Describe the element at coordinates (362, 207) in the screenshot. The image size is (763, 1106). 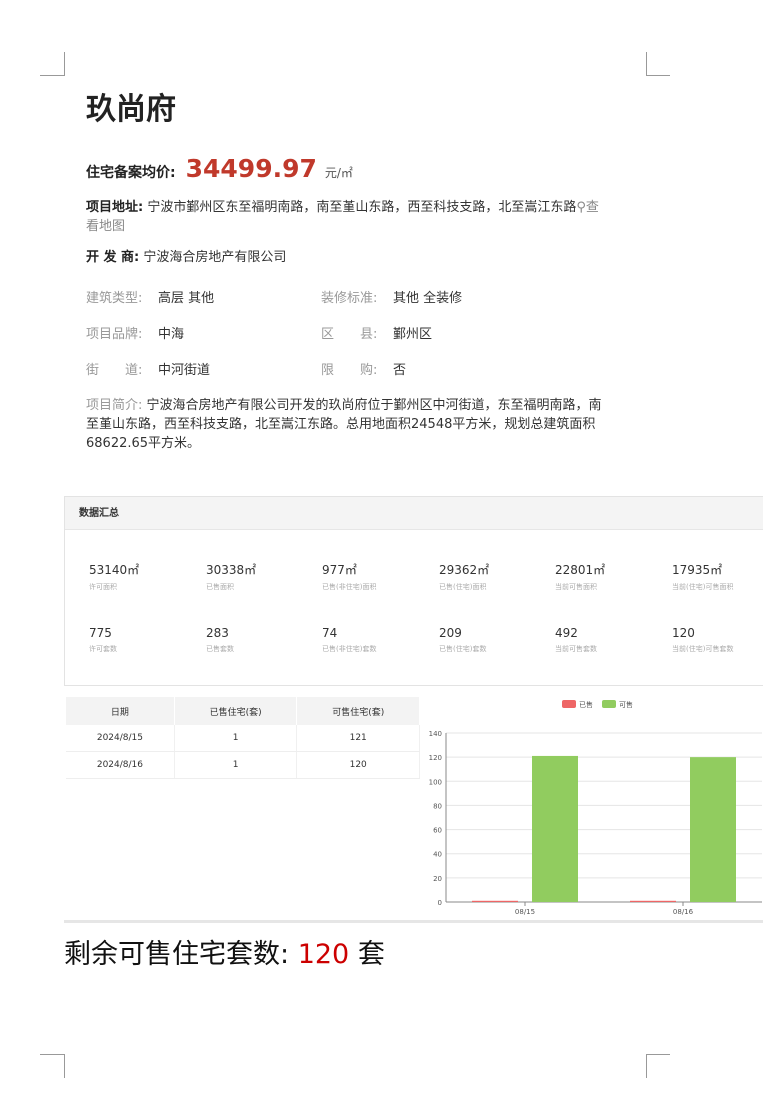
I see `address-value: 宁波市鄞州区东至福明南路，南至堇山东路，西至科技支路，北至嵩江东路` at that location.